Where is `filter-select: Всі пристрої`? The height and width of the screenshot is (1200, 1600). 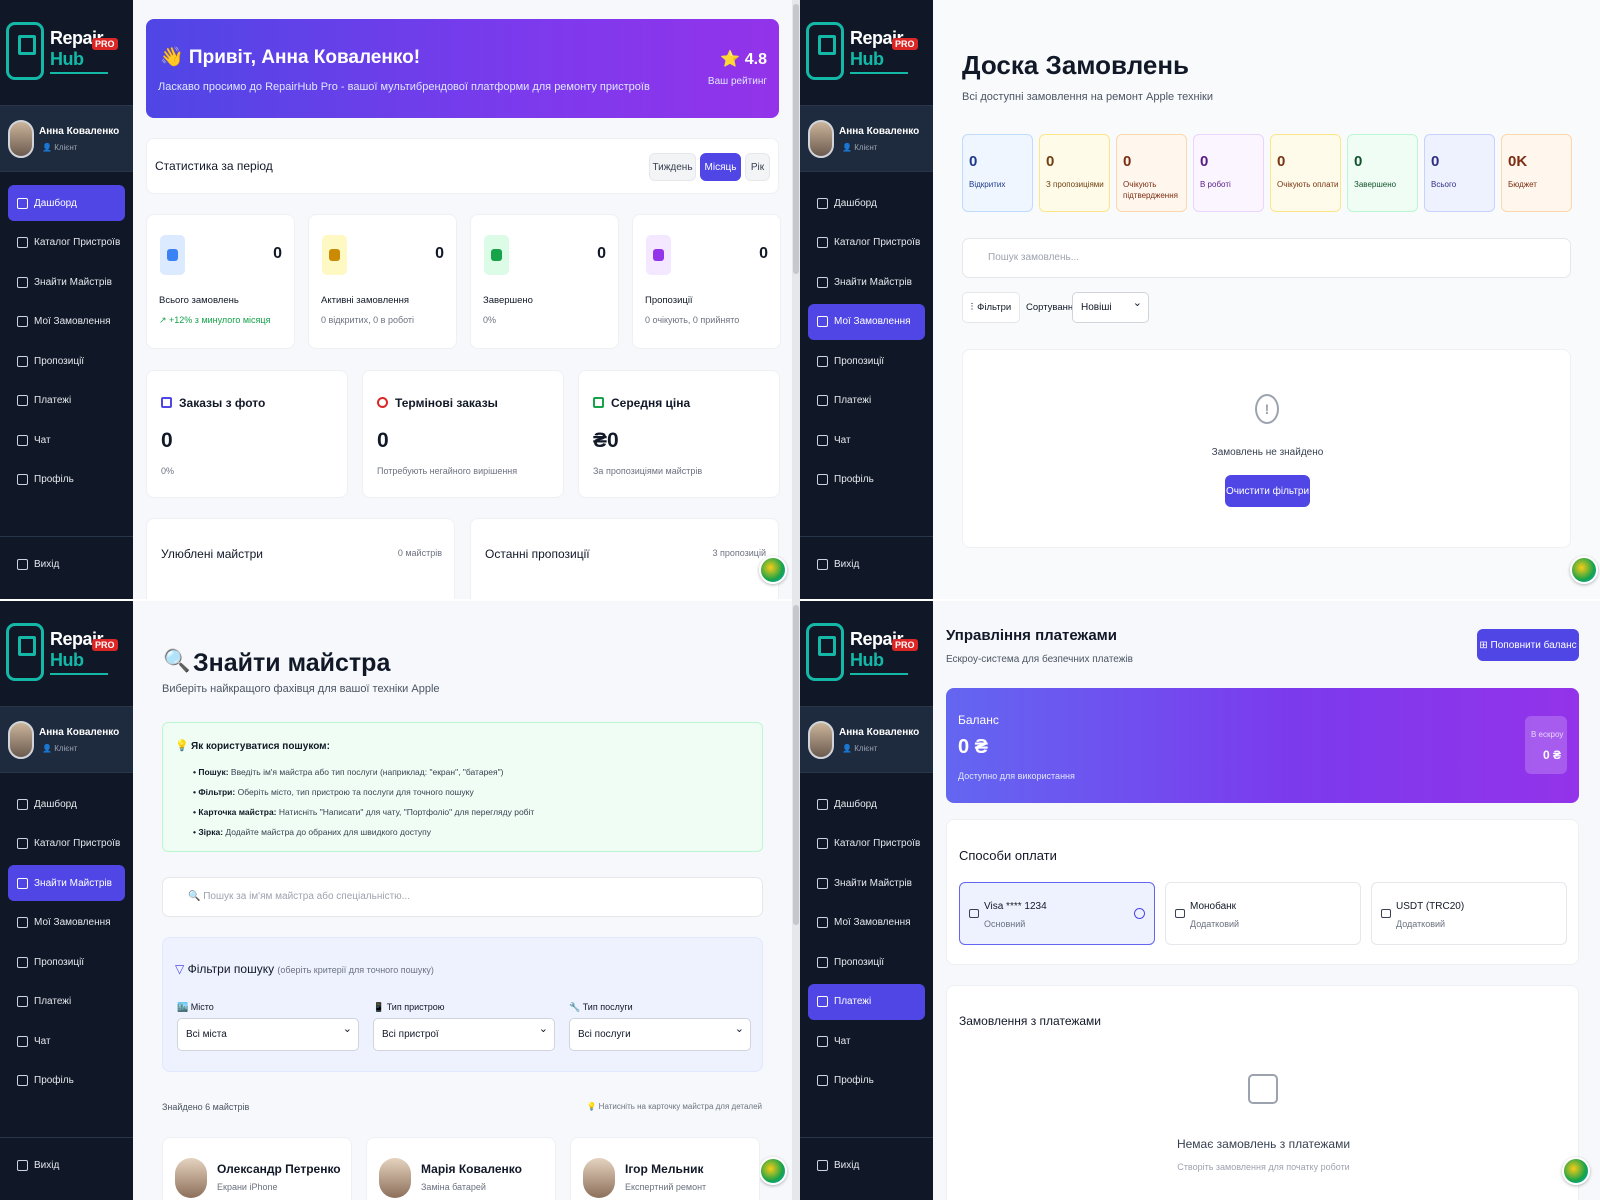
filter-select: Всі пристрої is located at coordinates (464, 1034).